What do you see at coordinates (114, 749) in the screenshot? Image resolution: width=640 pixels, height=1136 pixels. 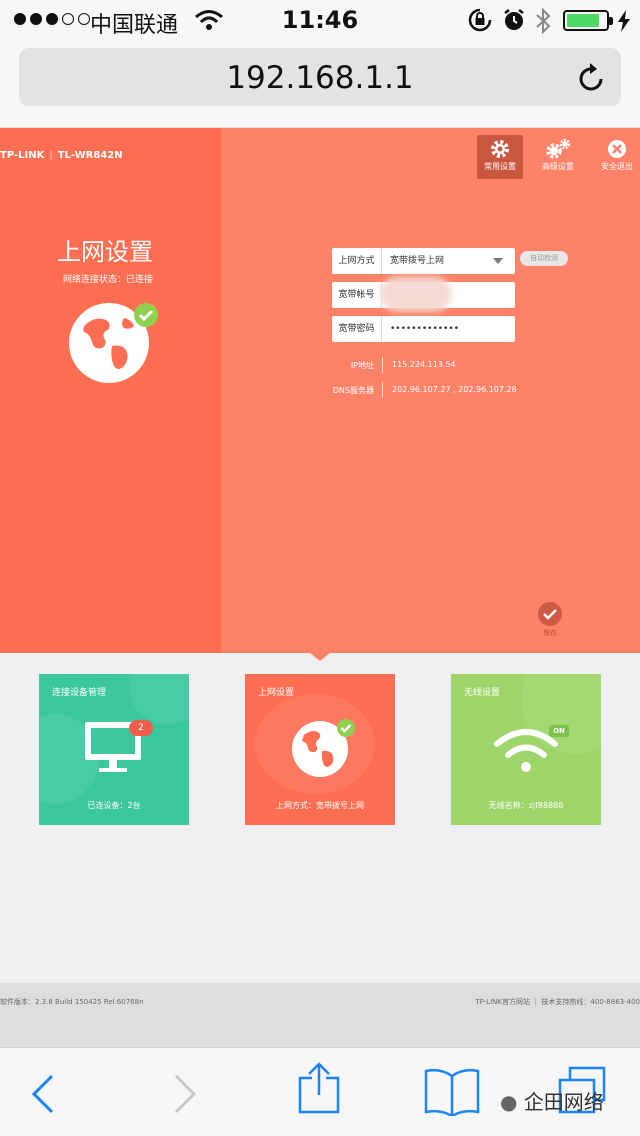 I see `card-connected-devices: 连接设备管理 2 已连设备：2台` at bounding box center [114, 749].